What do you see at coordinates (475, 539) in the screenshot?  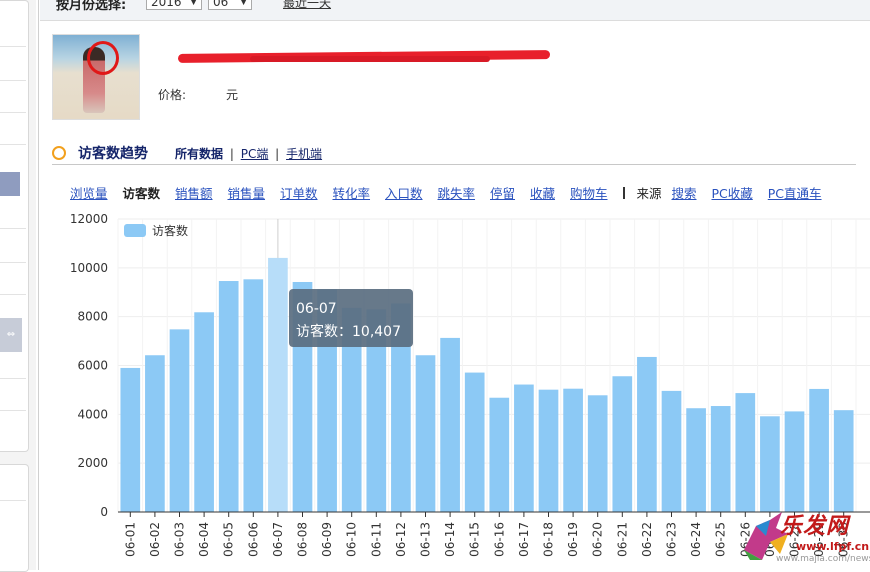 I see `x-tick-label: 06-15` at bounding box center [475, 539].